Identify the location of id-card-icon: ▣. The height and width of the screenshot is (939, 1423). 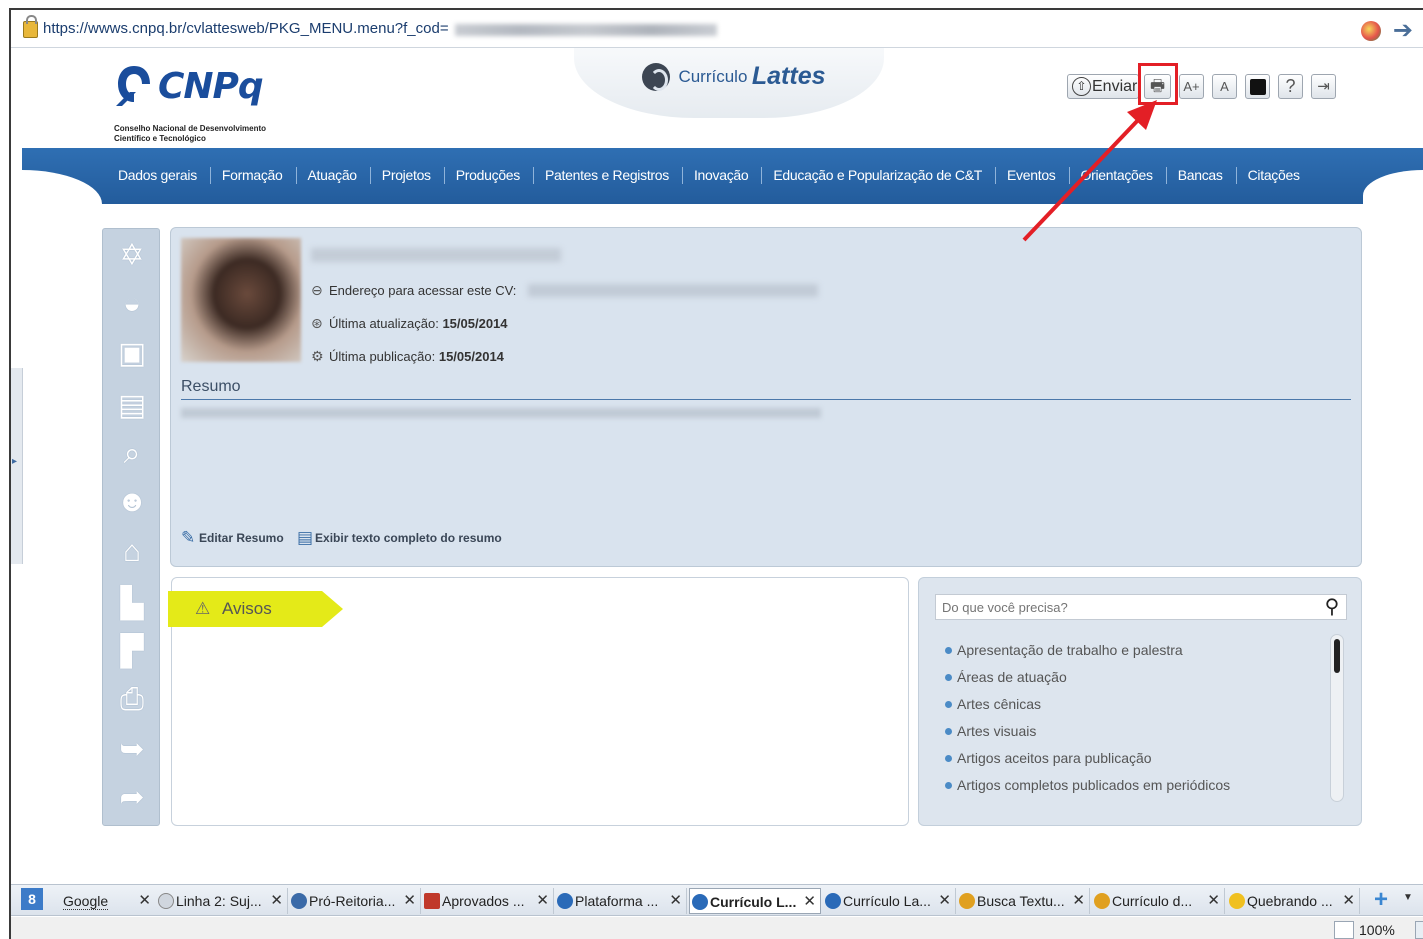
(132, 354).